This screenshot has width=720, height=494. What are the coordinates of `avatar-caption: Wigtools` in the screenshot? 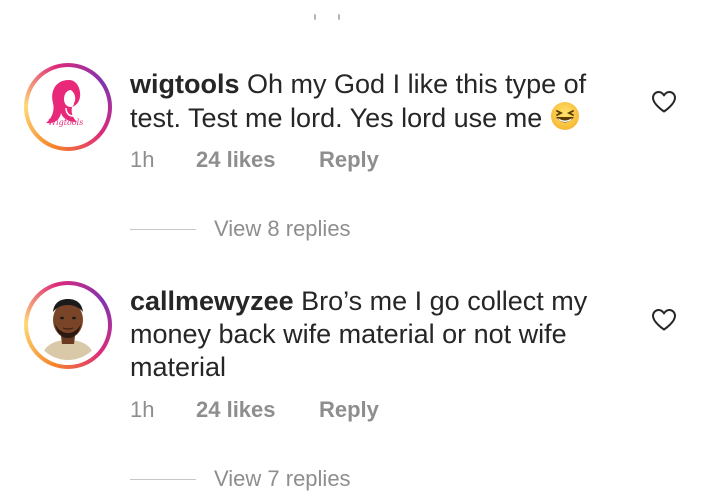 It's located at (66, 122).